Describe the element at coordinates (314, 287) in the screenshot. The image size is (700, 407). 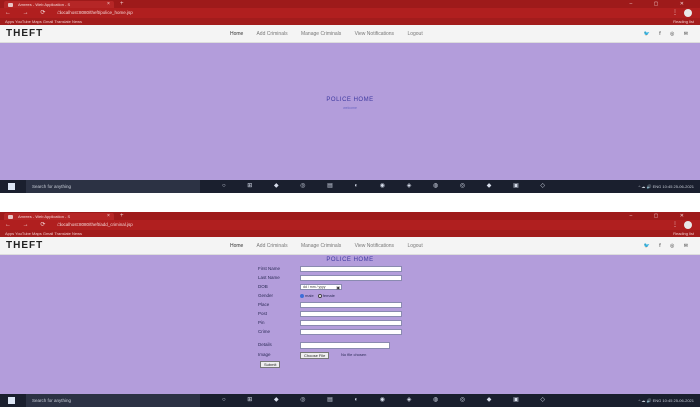
I see `dob-value: dd / mm / yyyy` at that location.